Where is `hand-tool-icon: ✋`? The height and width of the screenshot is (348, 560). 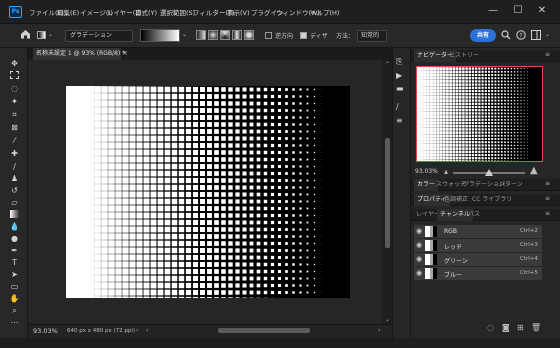 hand-tool-icon: ✋ is located at coordinates (14, 298).